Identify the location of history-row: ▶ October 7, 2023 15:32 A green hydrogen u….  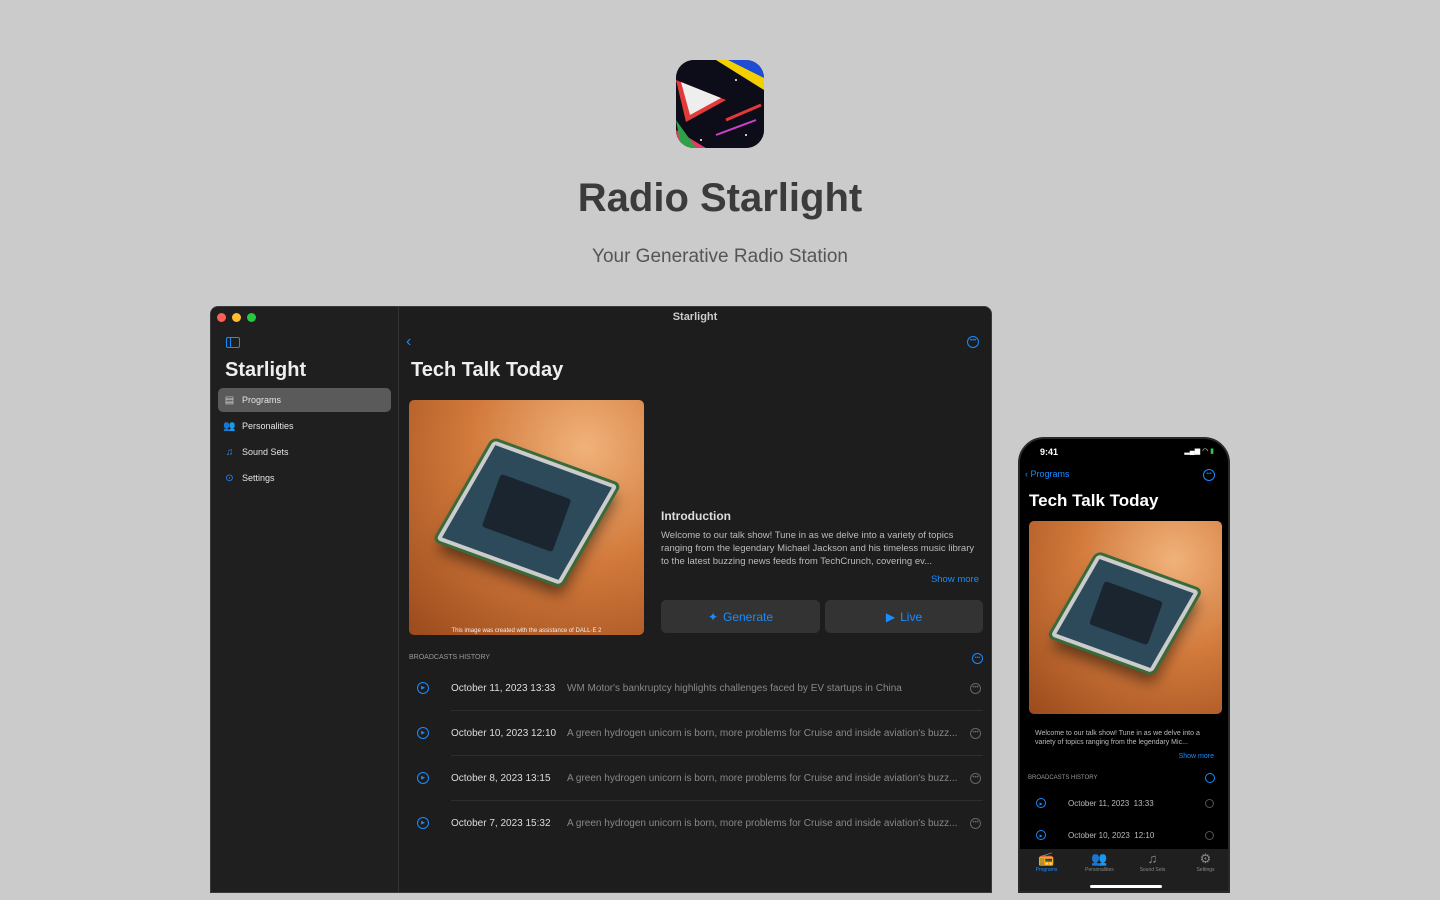
(700, 823).